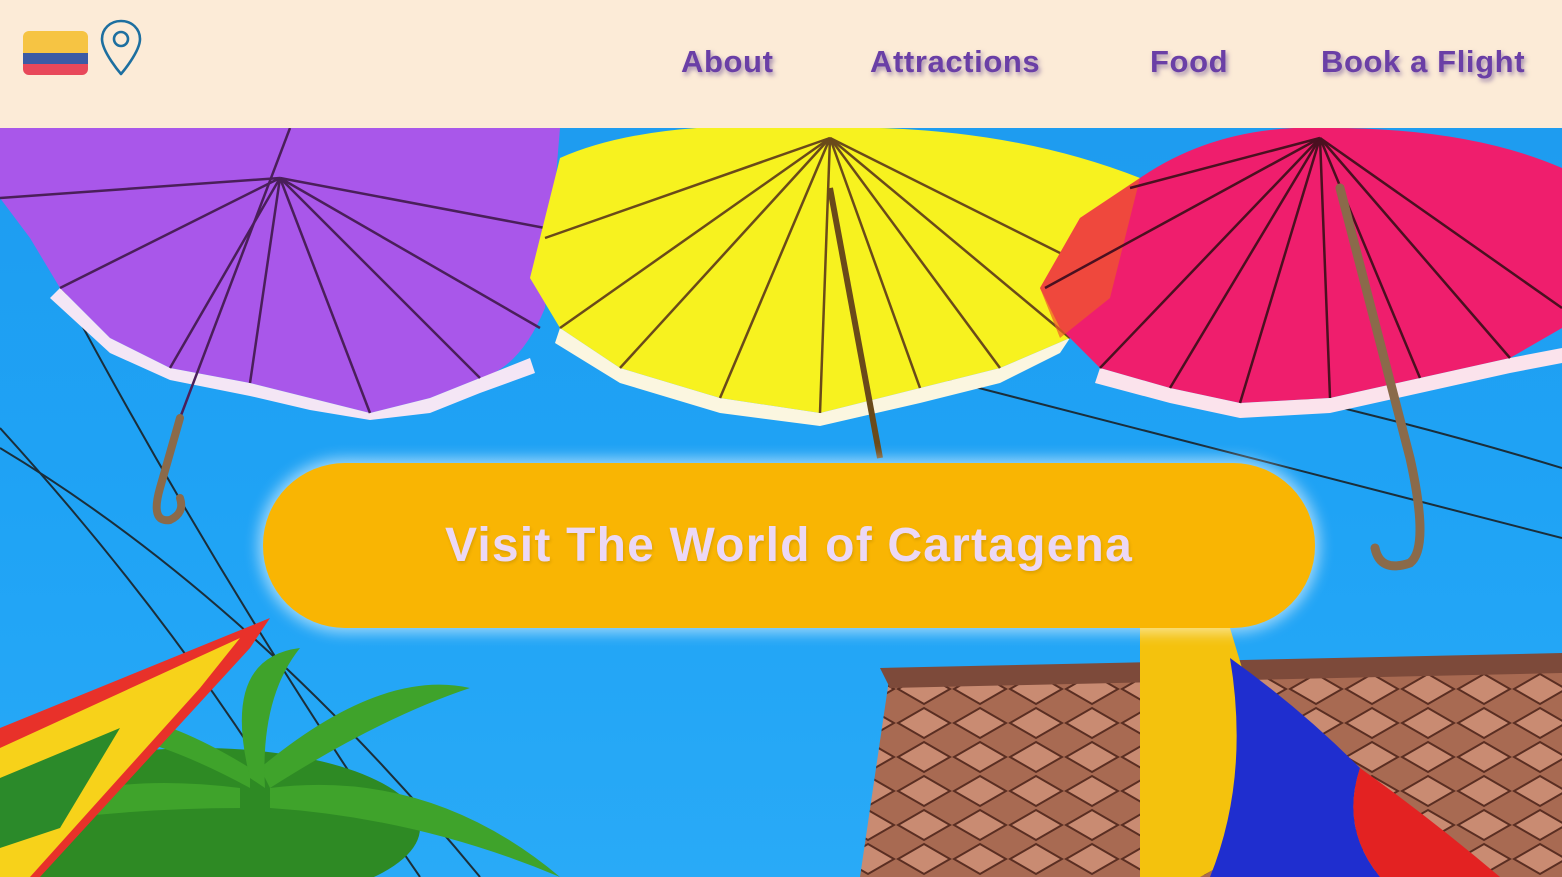 The width and height of the screenshot is (1562, 877). Describe the element at coordinates (55, 58) in the screenshot. I see `flag-stripe-blue` at that location.